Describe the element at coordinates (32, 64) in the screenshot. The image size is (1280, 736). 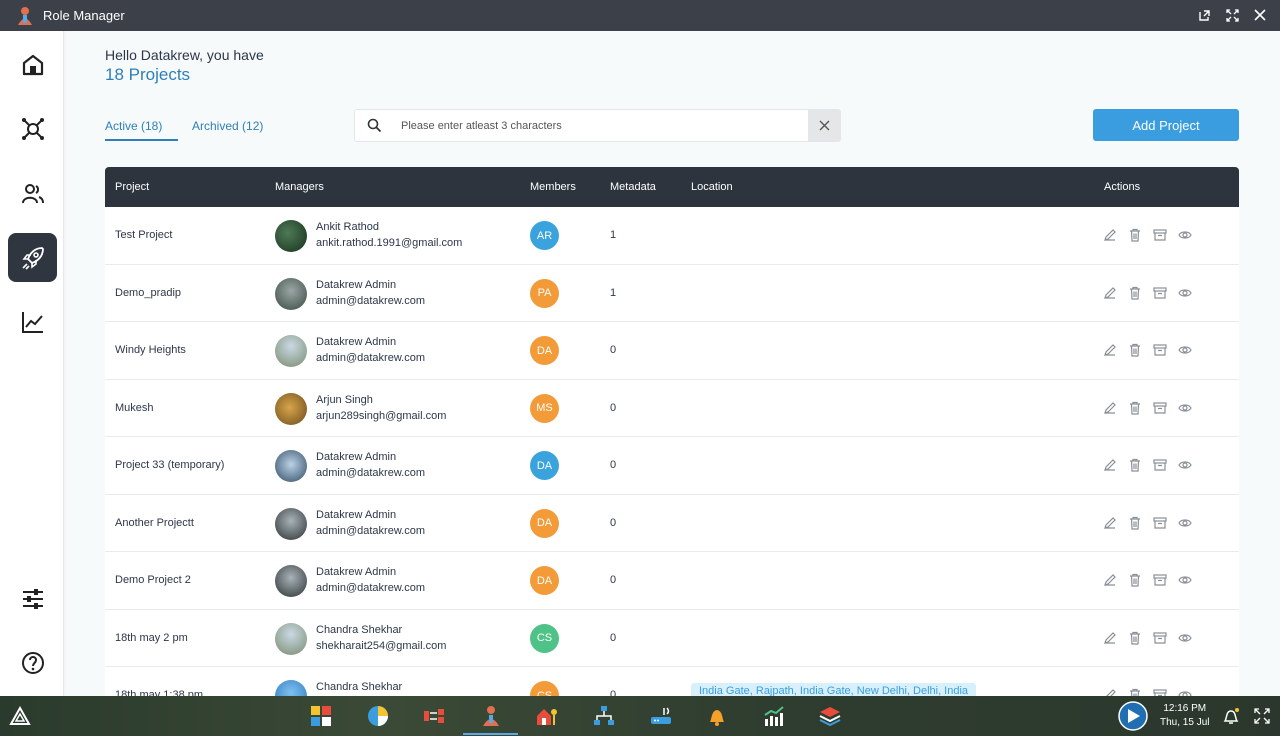
I see `nav-home` at that location.